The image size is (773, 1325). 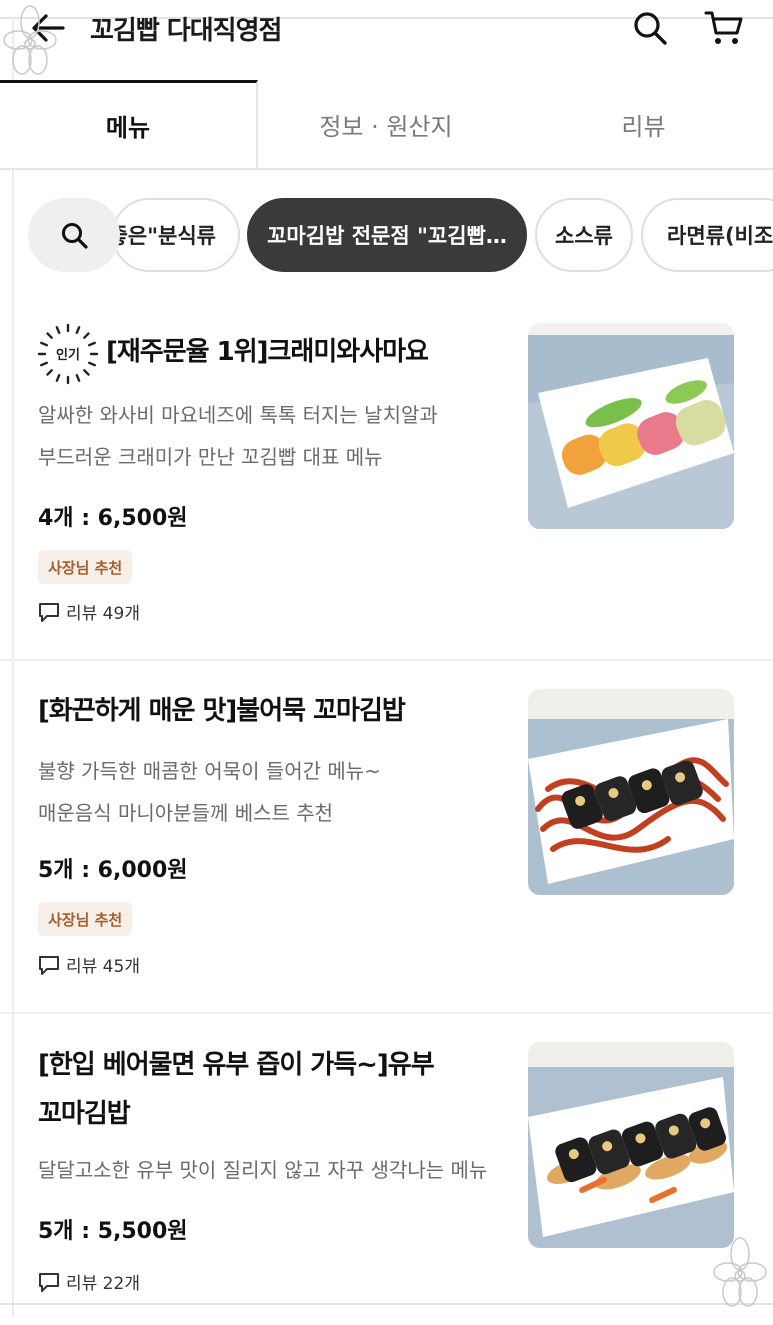 What do you see at coordinates (222, 711) in the screenshot?
I see `menu-item-name: [화끈하게 매운 맛]불어묵 꼬마김밥` at bounding box center [222, 711].